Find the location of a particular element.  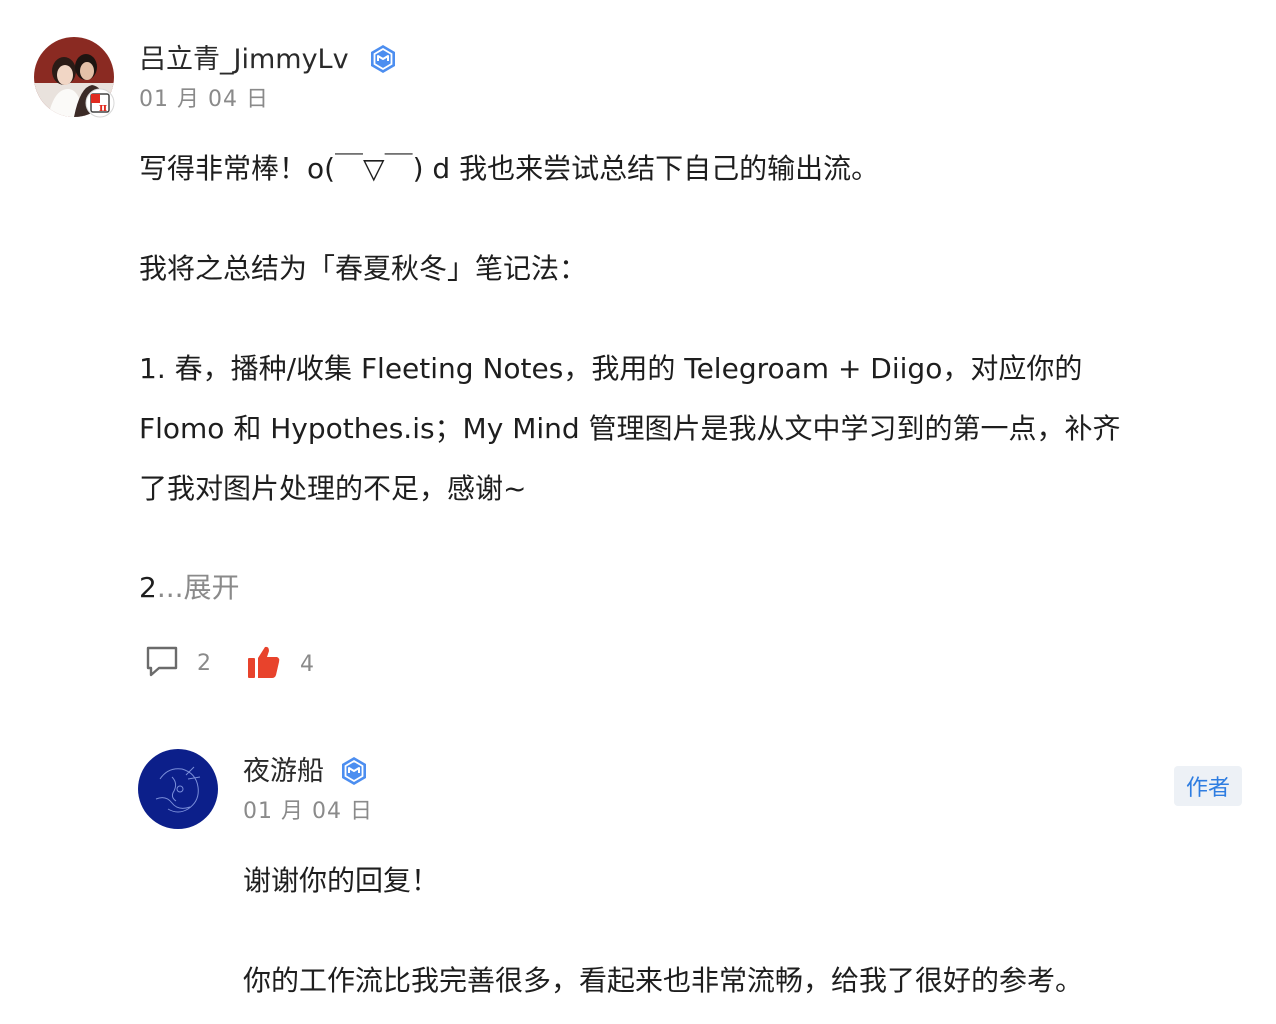

truncated-paragraph: 2...展开 is located at coordinates (189, 588).